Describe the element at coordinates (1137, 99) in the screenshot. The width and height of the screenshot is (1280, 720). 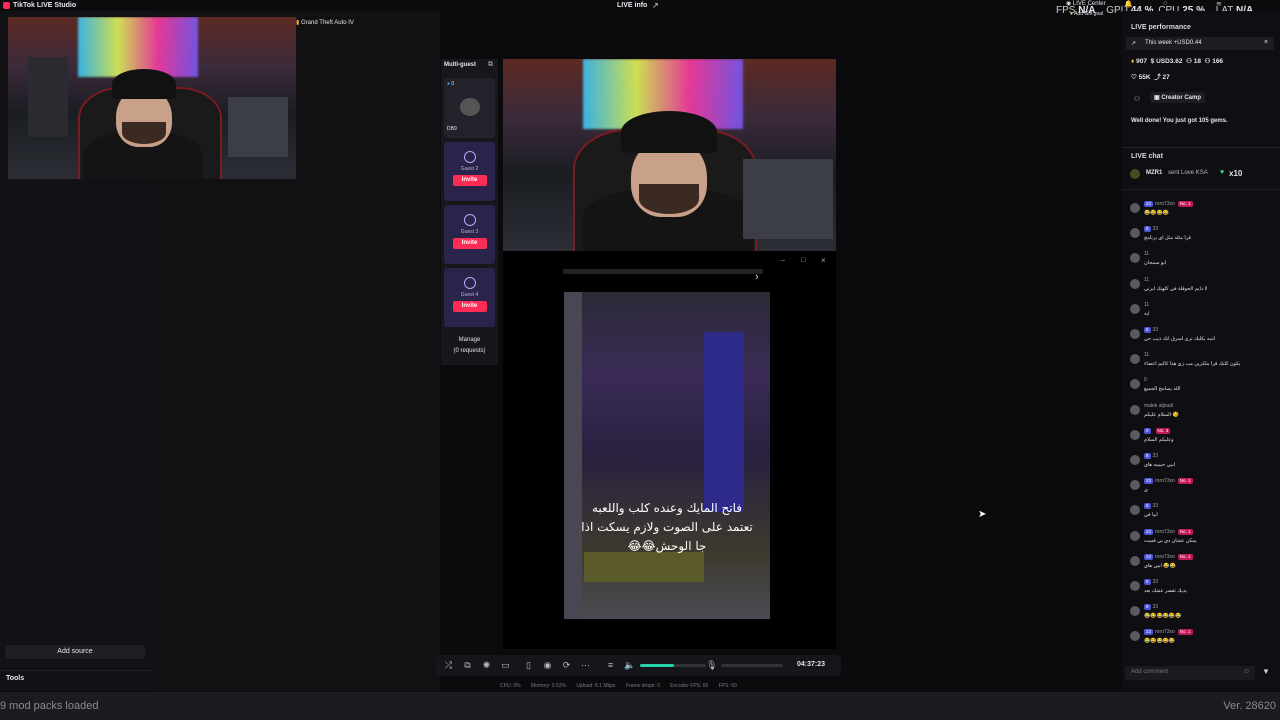
I see `add-user-icon: ⚇` at that location.